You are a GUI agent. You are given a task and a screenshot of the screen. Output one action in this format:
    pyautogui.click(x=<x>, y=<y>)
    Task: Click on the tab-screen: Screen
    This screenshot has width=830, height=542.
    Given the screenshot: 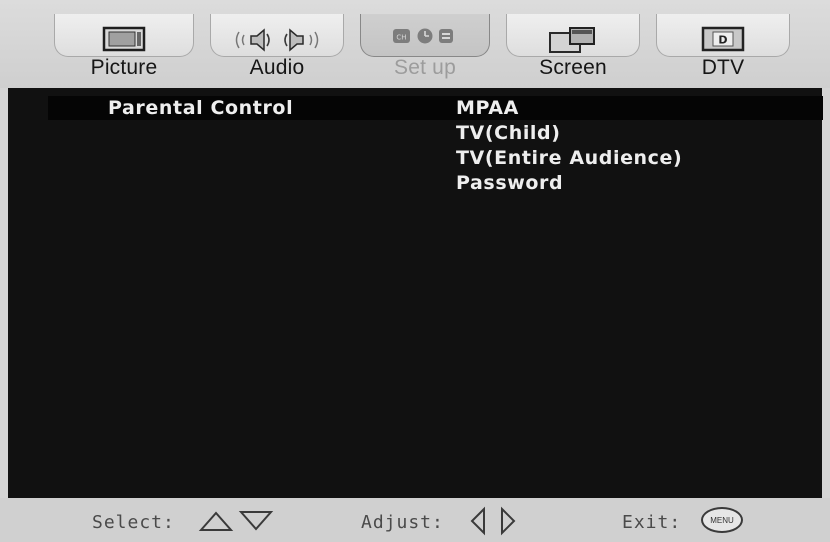 What is the action you would take?
    pyautogui.click(x=573, y=44)
    